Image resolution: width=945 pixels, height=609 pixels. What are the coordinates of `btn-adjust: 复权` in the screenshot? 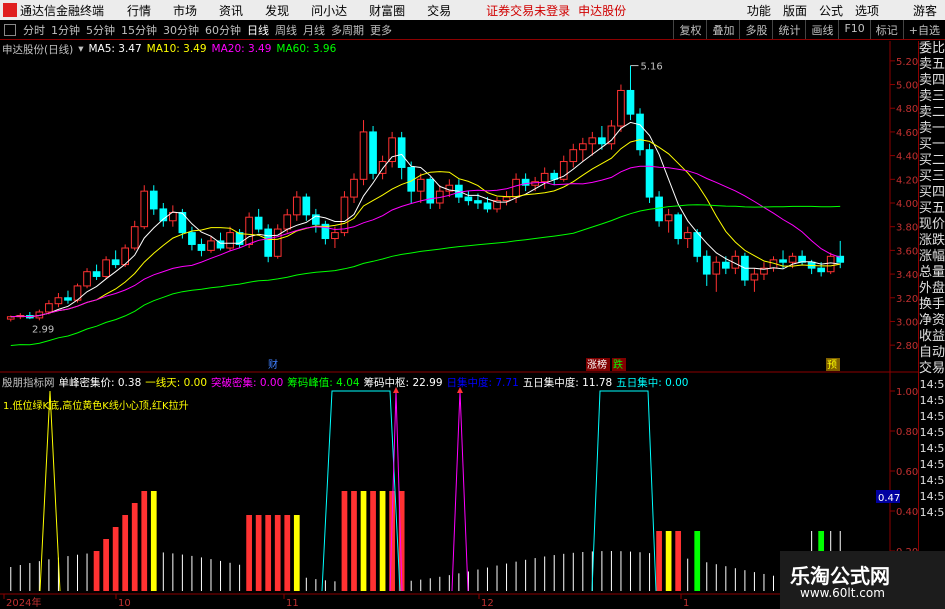 It's located at (689, 29).